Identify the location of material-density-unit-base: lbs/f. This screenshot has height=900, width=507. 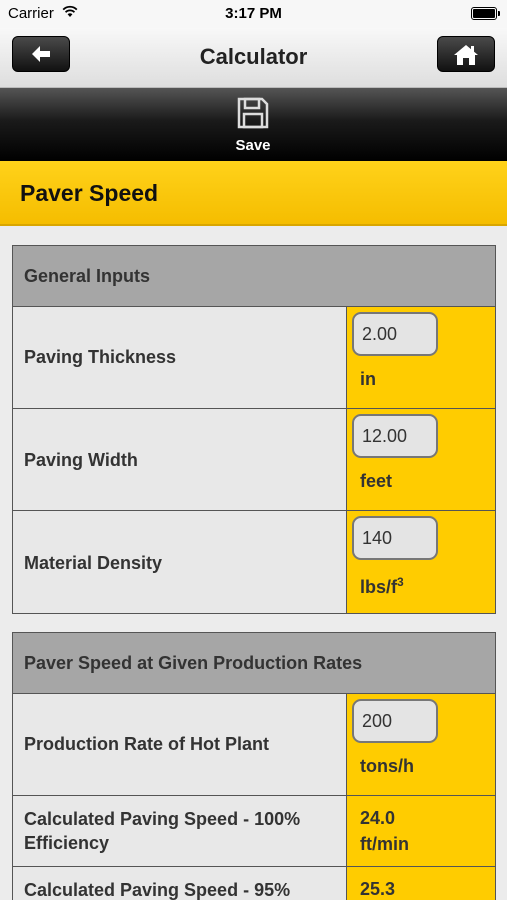
(379, 587).